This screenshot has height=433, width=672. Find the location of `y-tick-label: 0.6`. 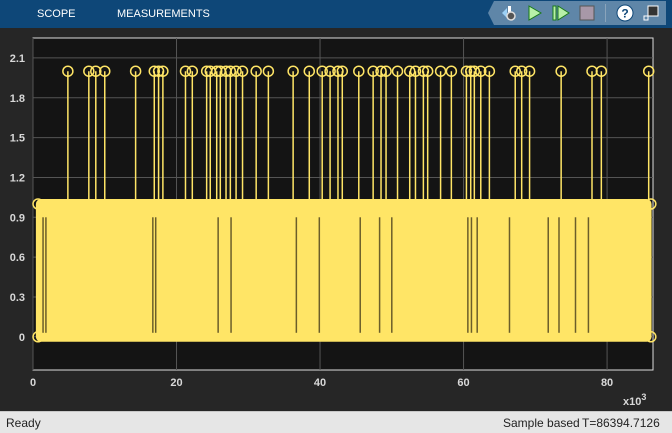

y-tick-label: 0.6 is located at coordinates (17, 258).